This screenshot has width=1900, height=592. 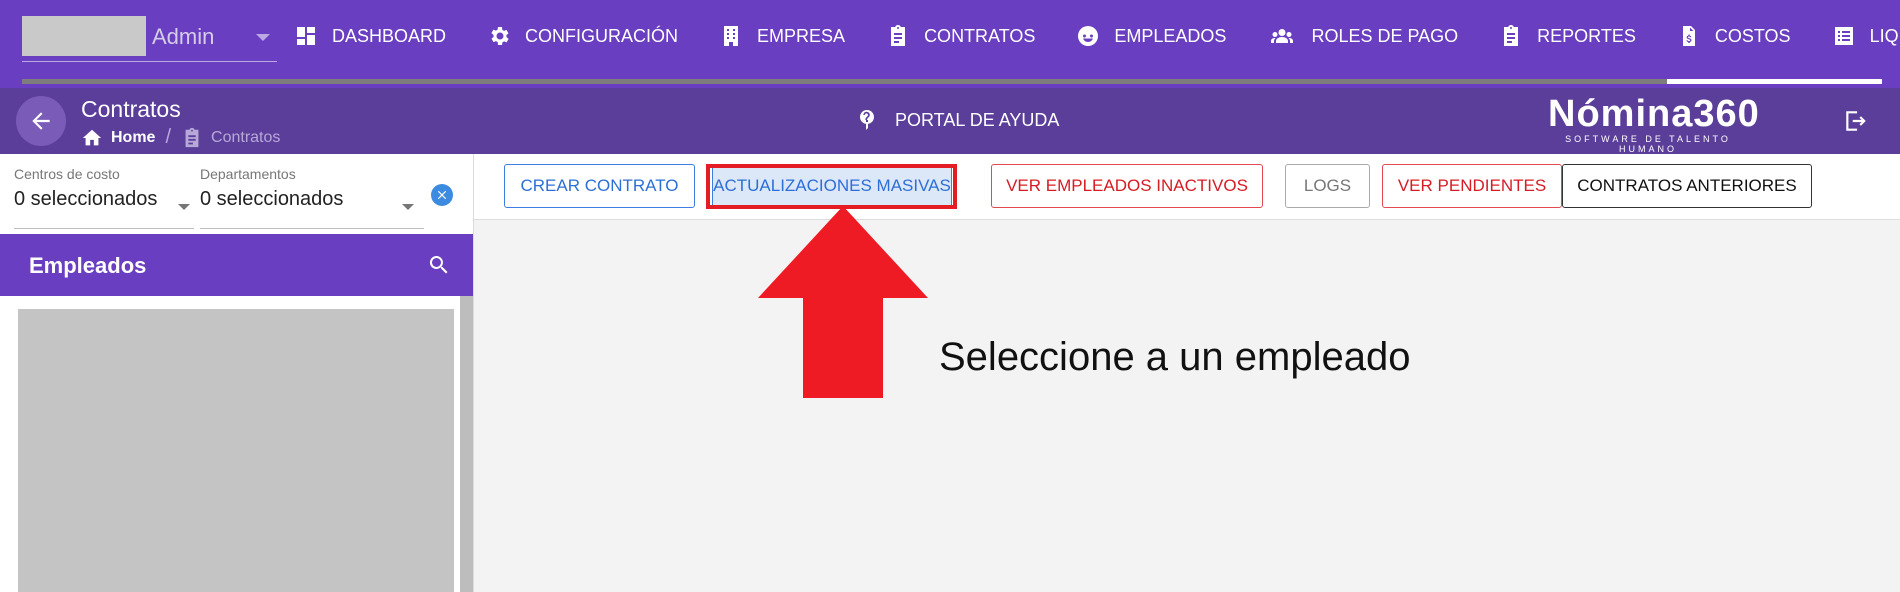 I want to click on help-icon, so click(x=867, y=120).